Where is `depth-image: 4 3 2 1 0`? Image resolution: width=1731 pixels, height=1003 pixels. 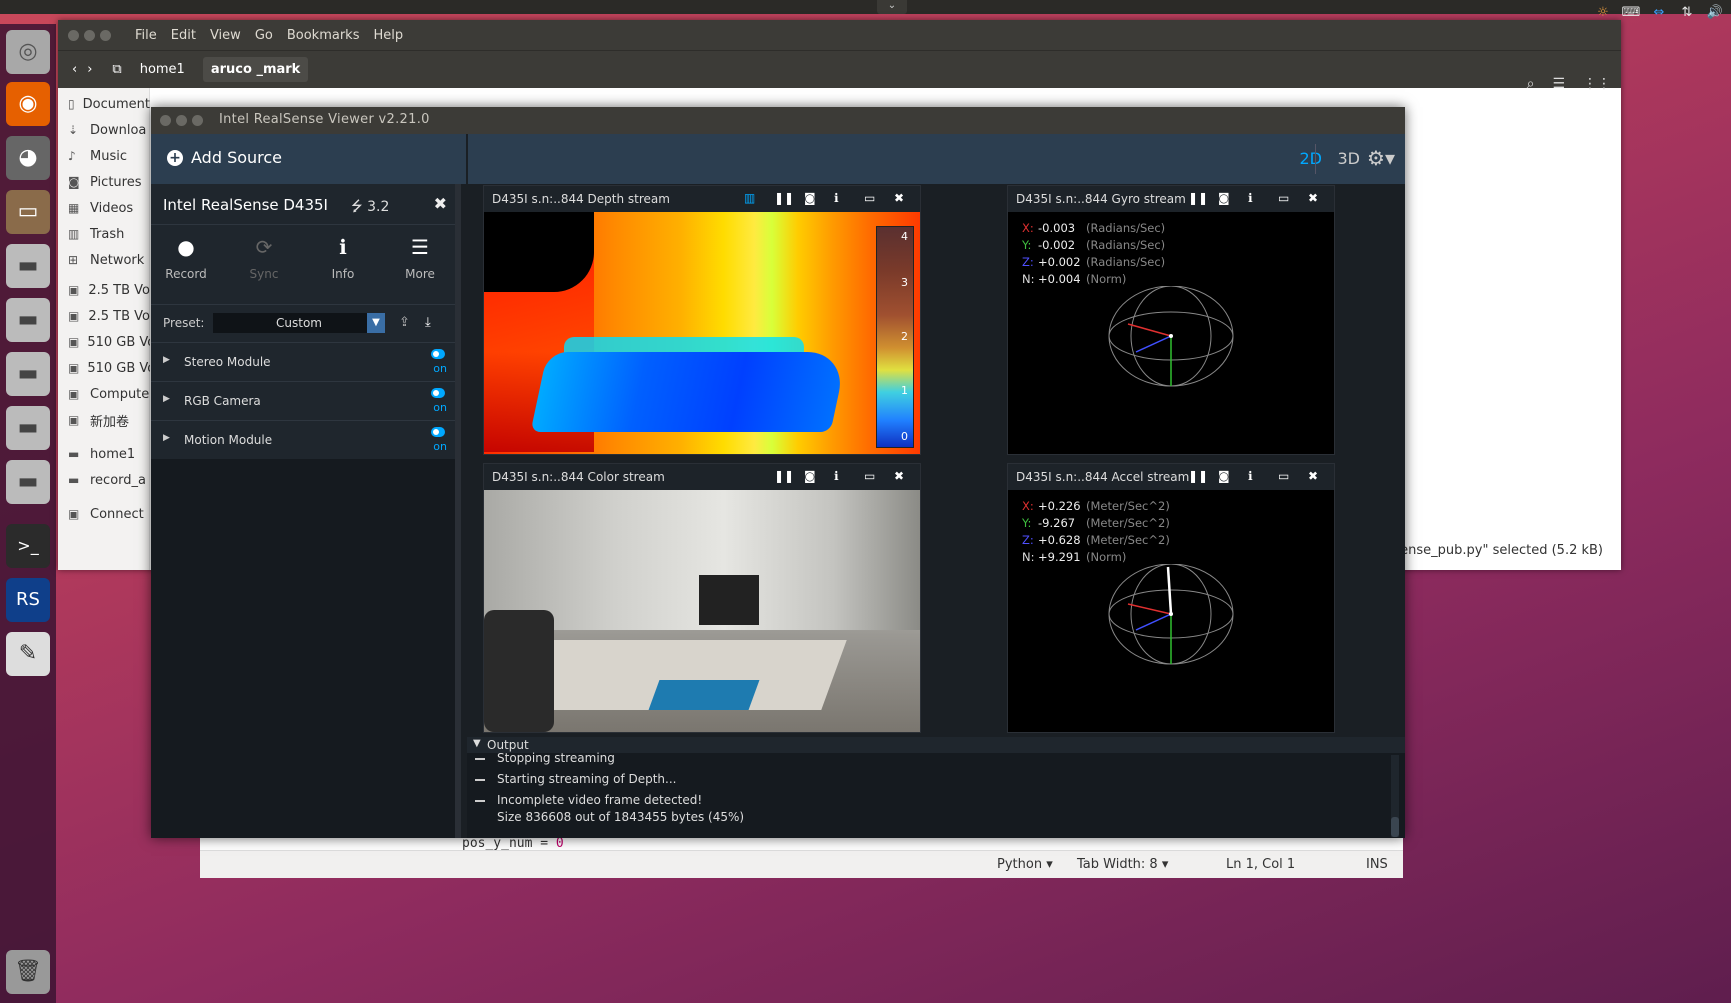
depth-image: 4 3 2 1 0 is located at coordinates (702, 333).